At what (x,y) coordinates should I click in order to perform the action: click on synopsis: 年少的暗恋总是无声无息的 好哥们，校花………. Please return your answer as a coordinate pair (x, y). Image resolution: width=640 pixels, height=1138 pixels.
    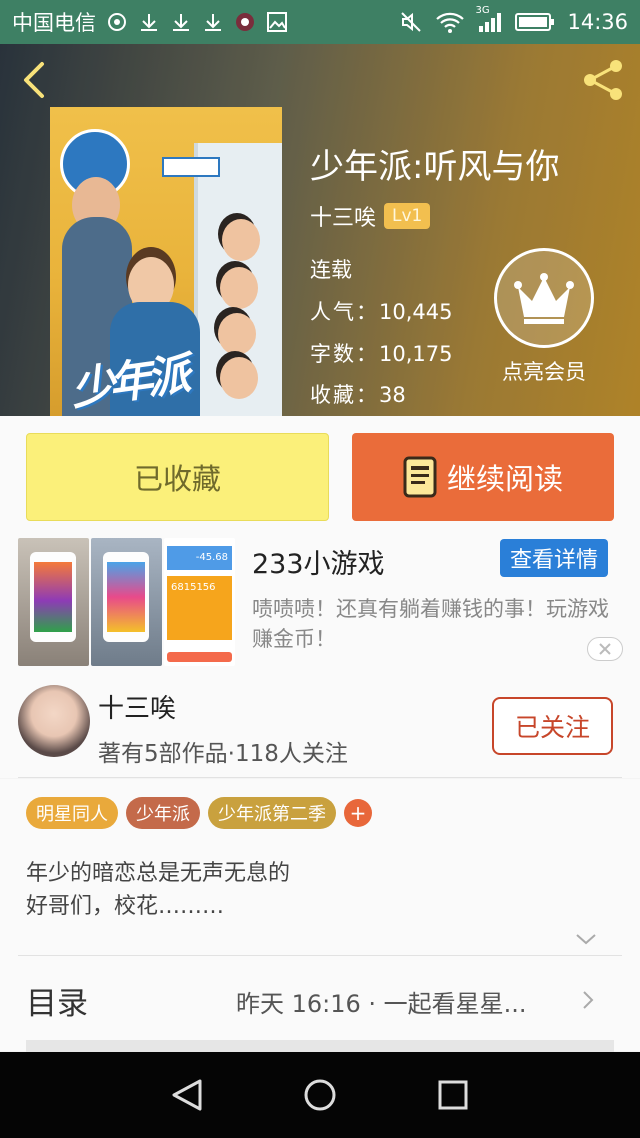
    Looking at the image, I should click on (316, 890).